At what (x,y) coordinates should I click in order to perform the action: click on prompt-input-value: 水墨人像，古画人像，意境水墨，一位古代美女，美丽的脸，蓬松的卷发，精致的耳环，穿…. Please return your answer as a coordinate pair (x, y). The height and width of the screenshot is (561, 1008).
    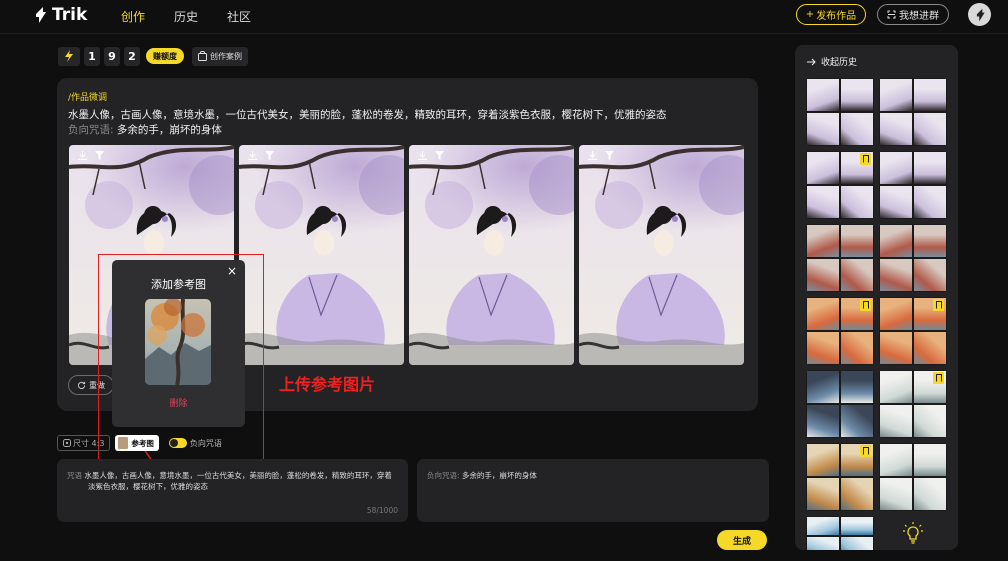
    Looking at the image, I should click on (238, 481).